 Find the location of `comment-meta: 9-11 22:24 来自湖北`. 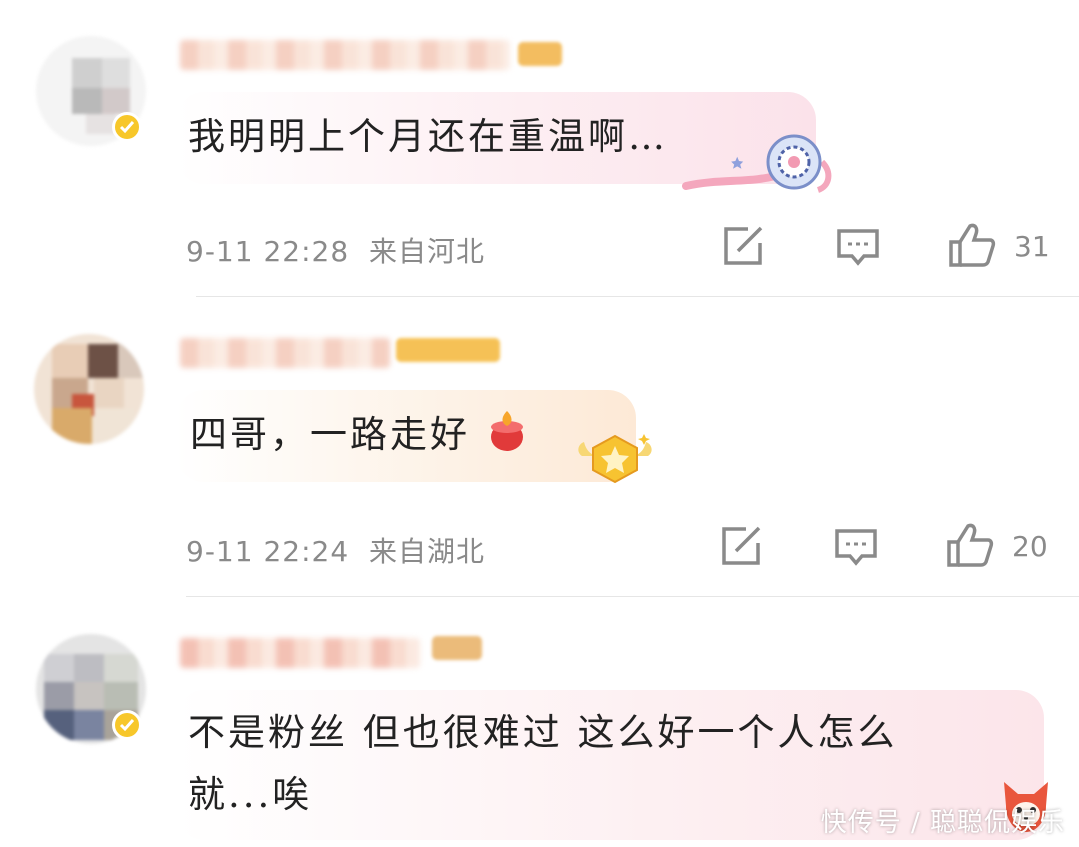

comment-meta: 9-11 22:24 来自湖北 is located at coordinates (335, 550).